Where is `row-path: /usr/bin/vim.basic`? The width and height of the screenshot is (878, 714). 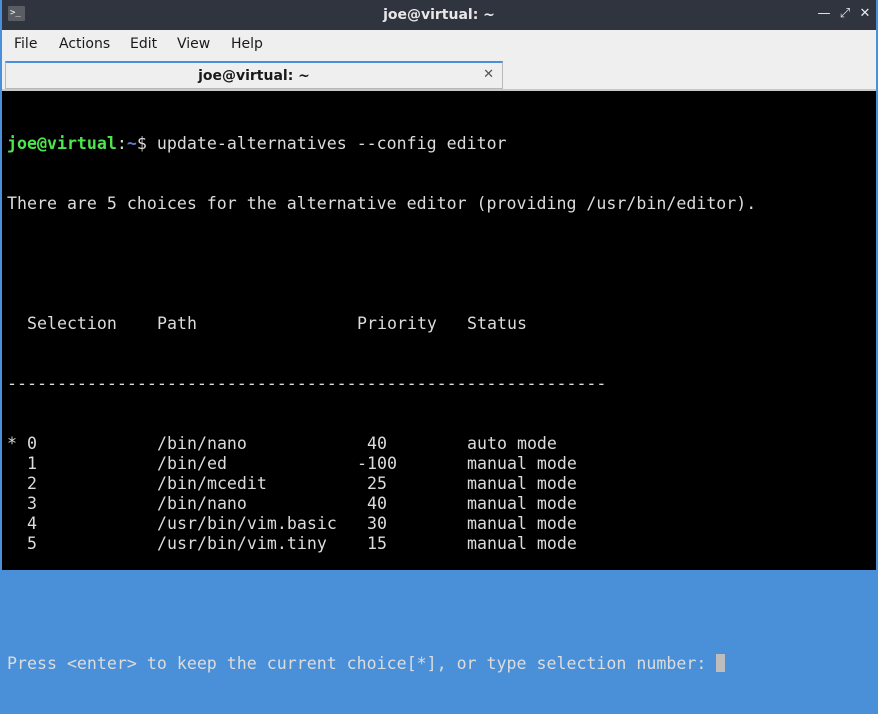
row-path: /usr/bin/vim.basic is located at coordinates (247, 523).